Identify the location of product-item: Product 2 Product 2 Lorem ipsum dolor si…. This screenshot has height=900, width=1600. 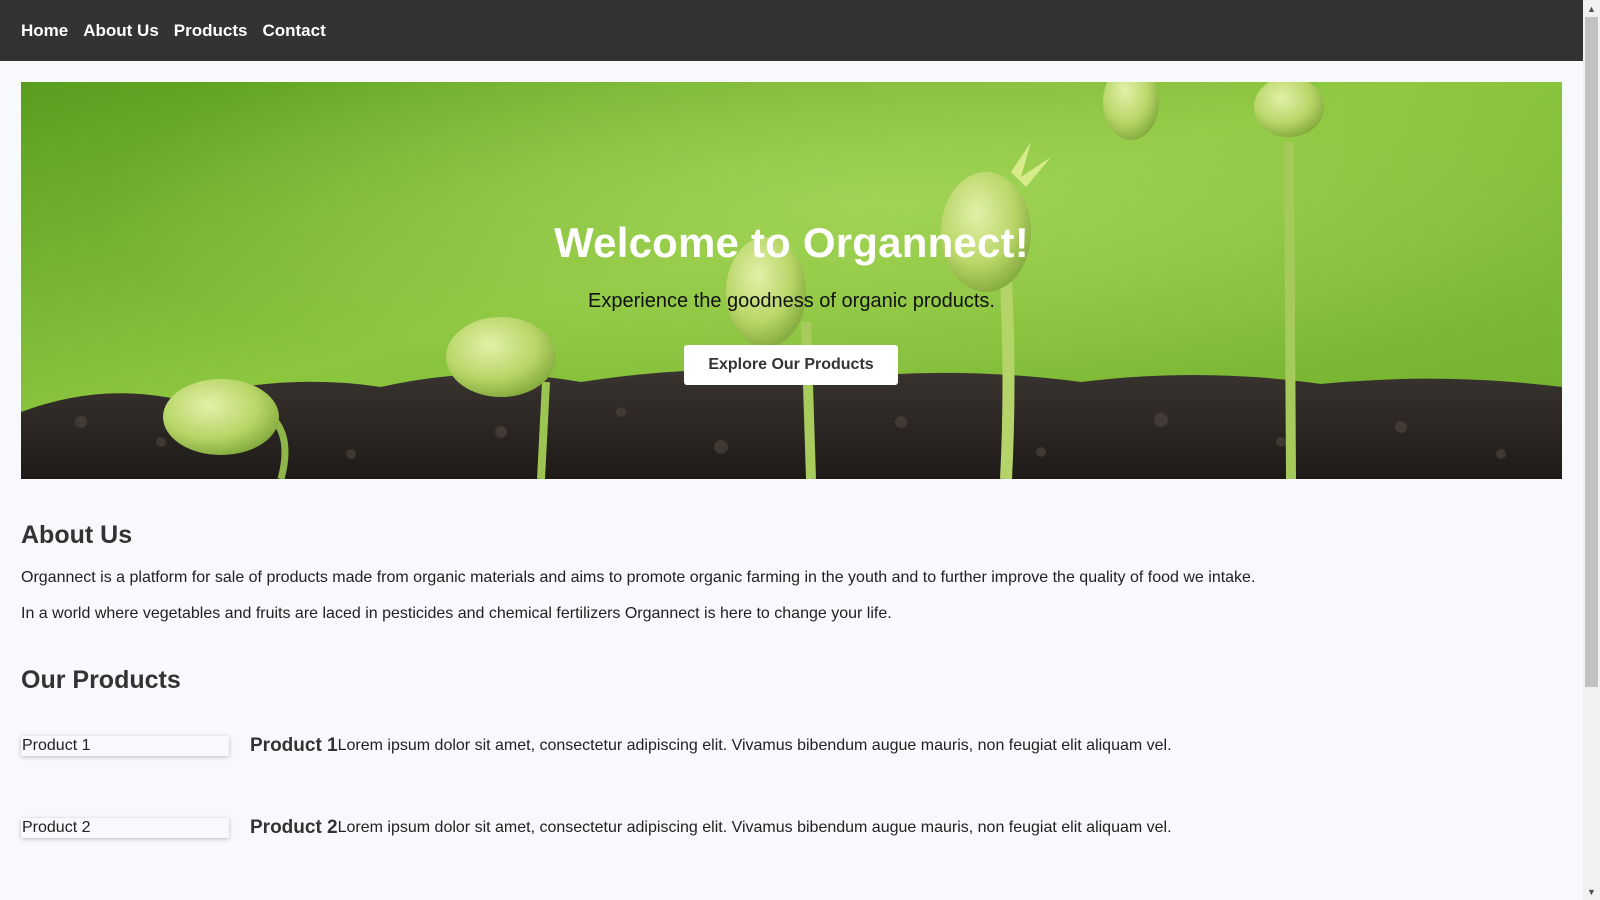
(596, 828).